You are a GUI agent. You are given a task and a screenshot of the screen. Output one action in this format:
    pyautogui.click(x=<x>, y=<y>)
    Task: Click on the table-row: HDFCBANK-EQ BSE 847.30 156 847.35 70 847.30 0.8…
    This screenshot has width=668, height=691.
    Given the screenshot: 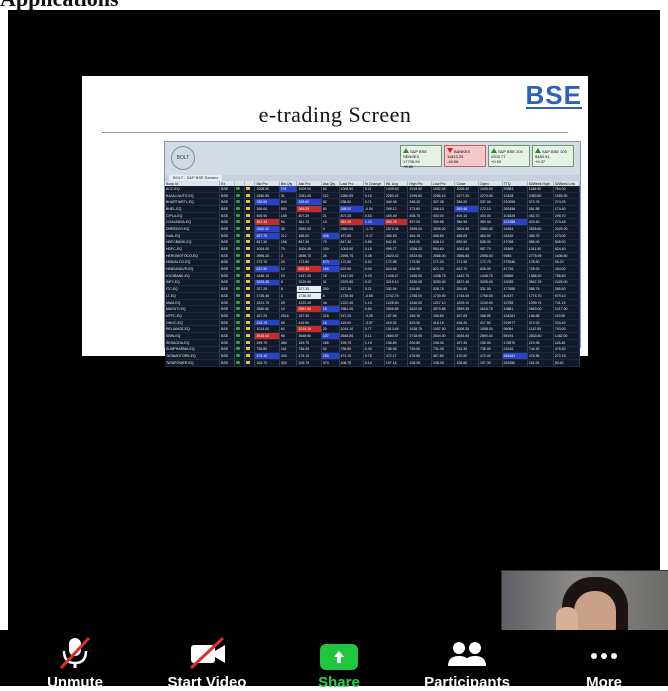 What is the action you would take?
    pyautogui.click(x=373, y=243)
    